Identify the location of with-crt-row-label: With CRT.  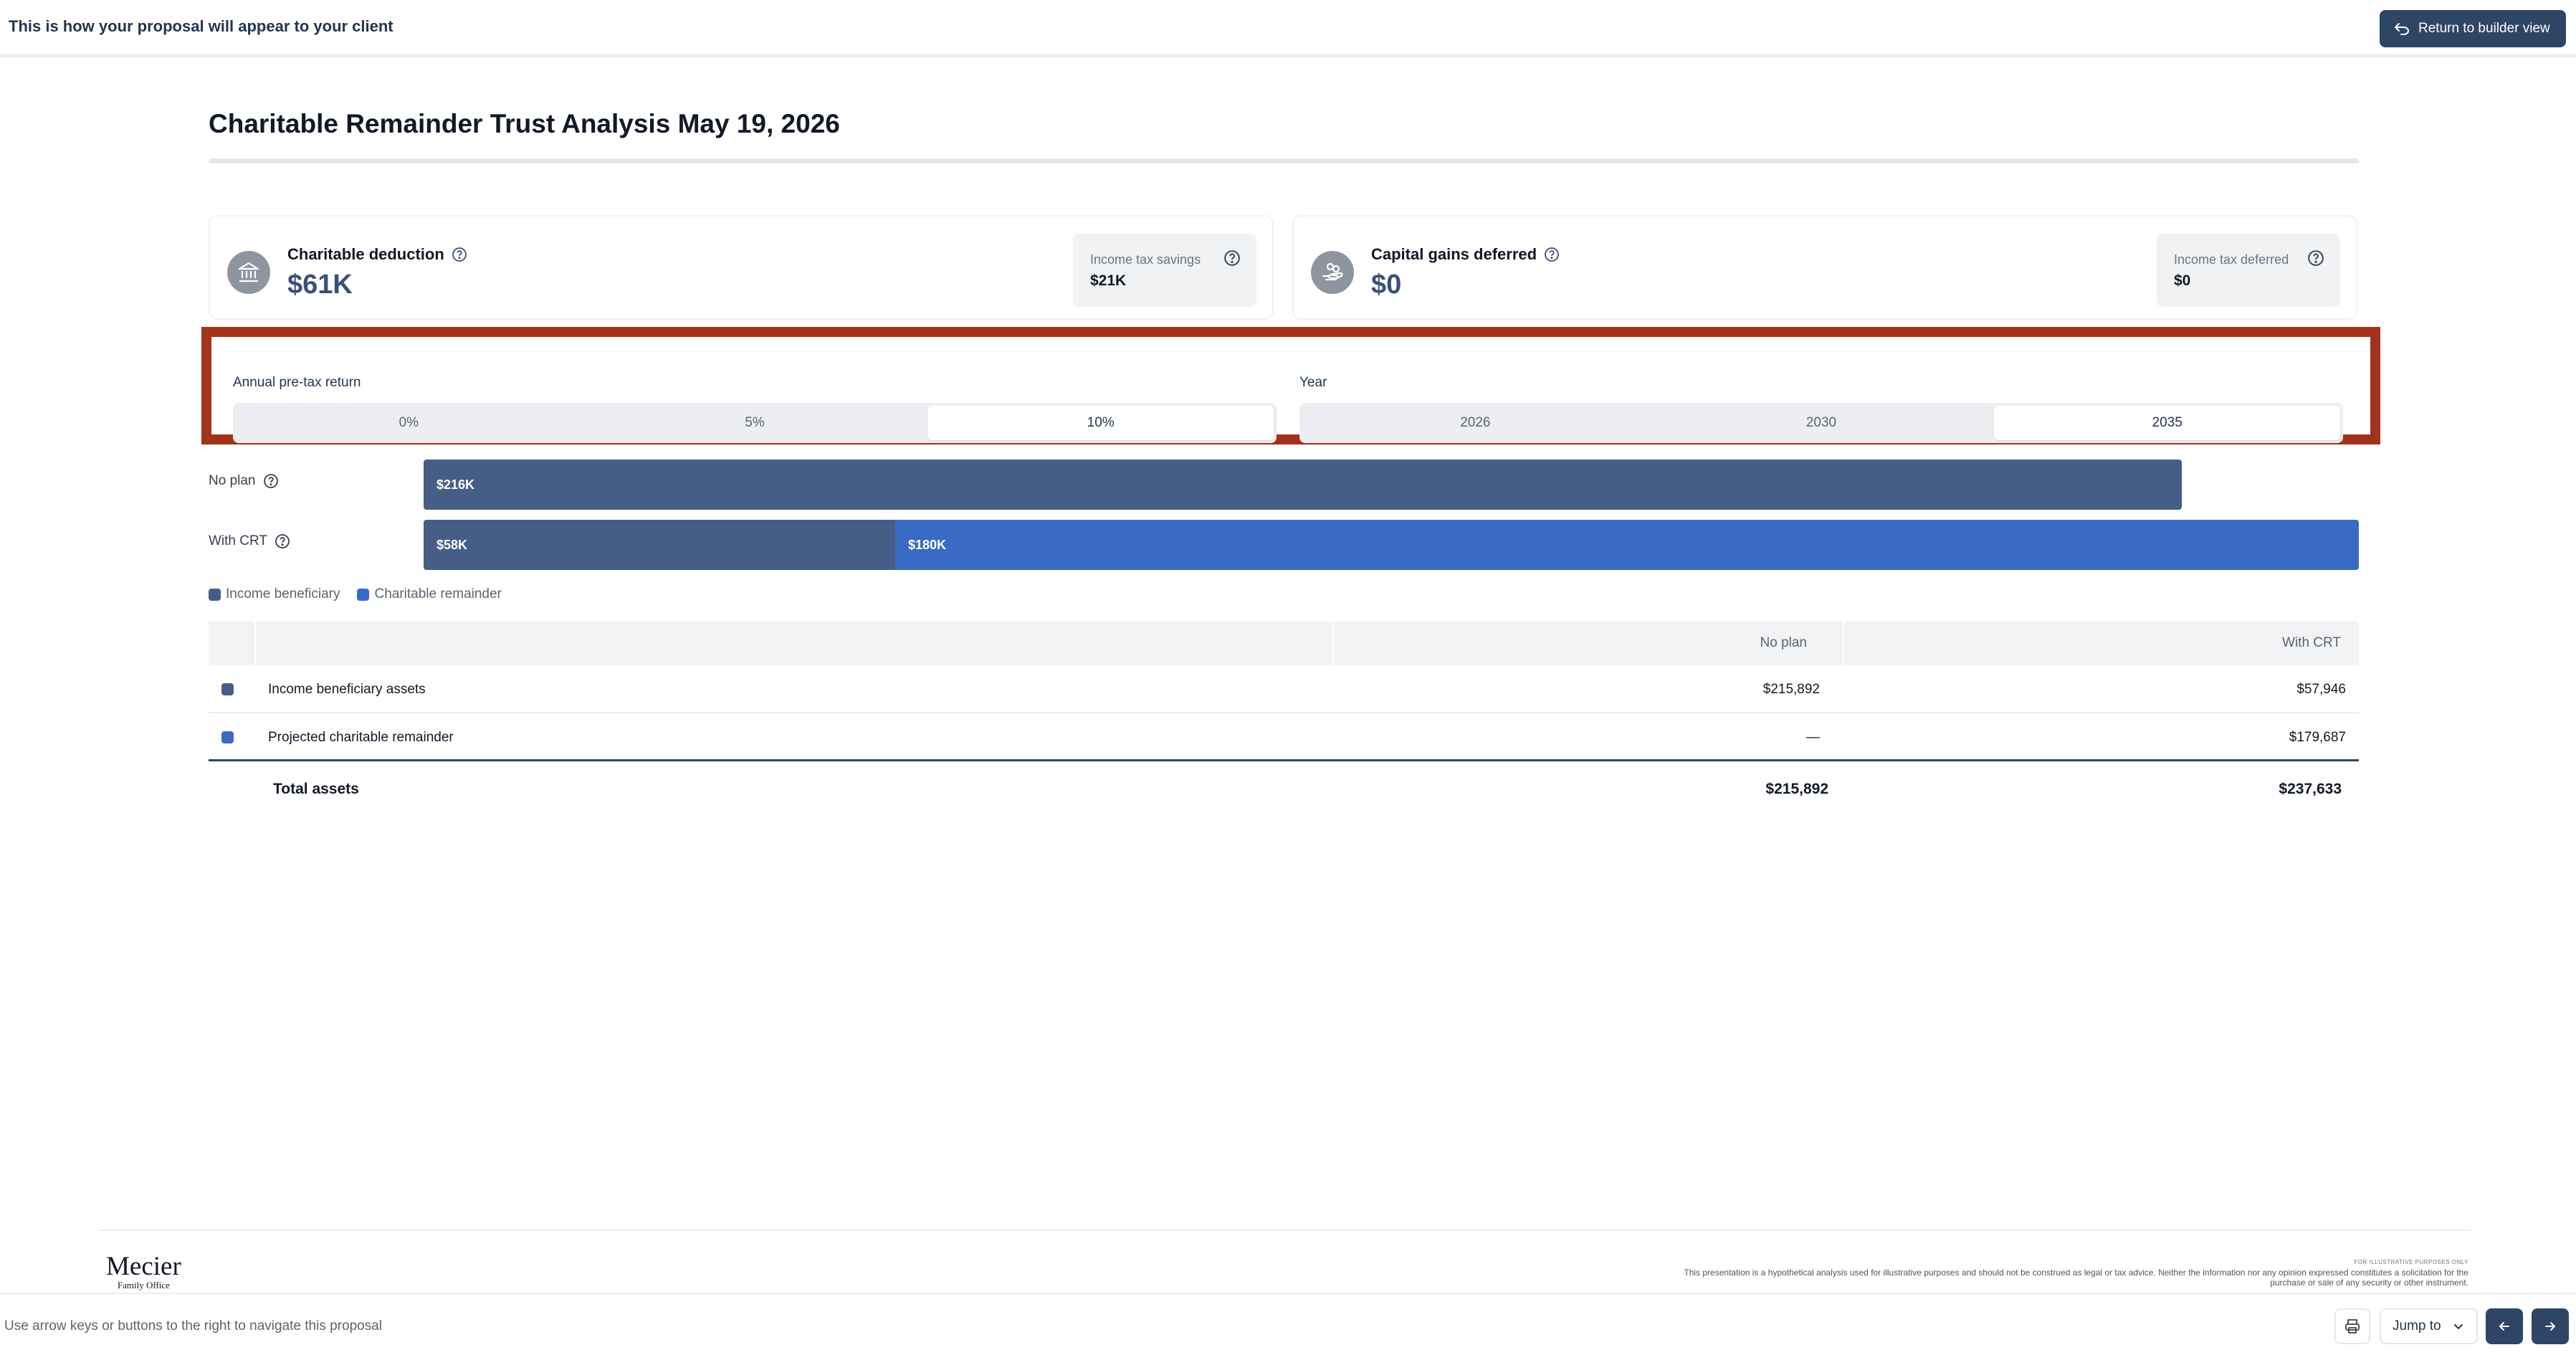
(249, 541).